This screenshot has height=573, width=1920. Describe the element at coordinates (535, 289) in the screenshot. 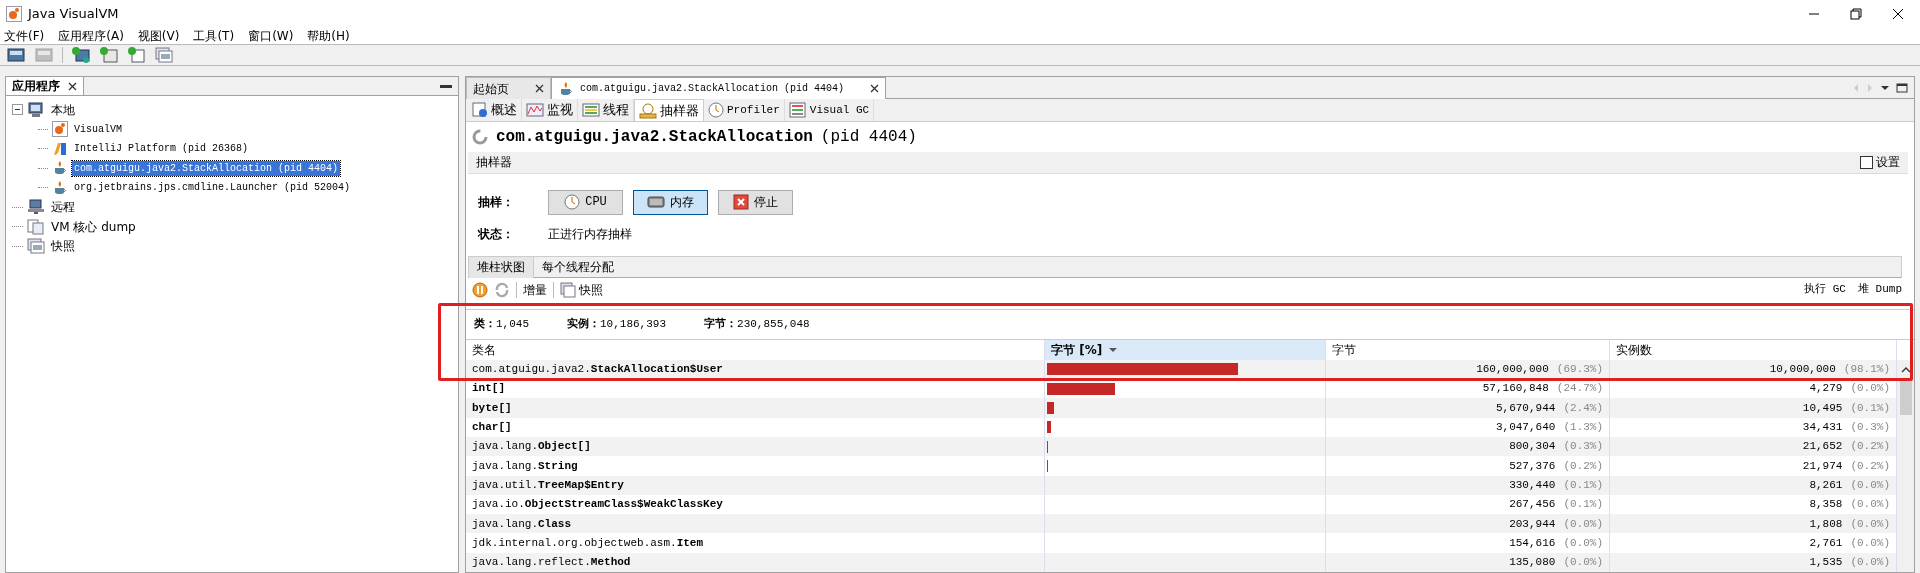

I see `toolbar-button: 增量` at that location.